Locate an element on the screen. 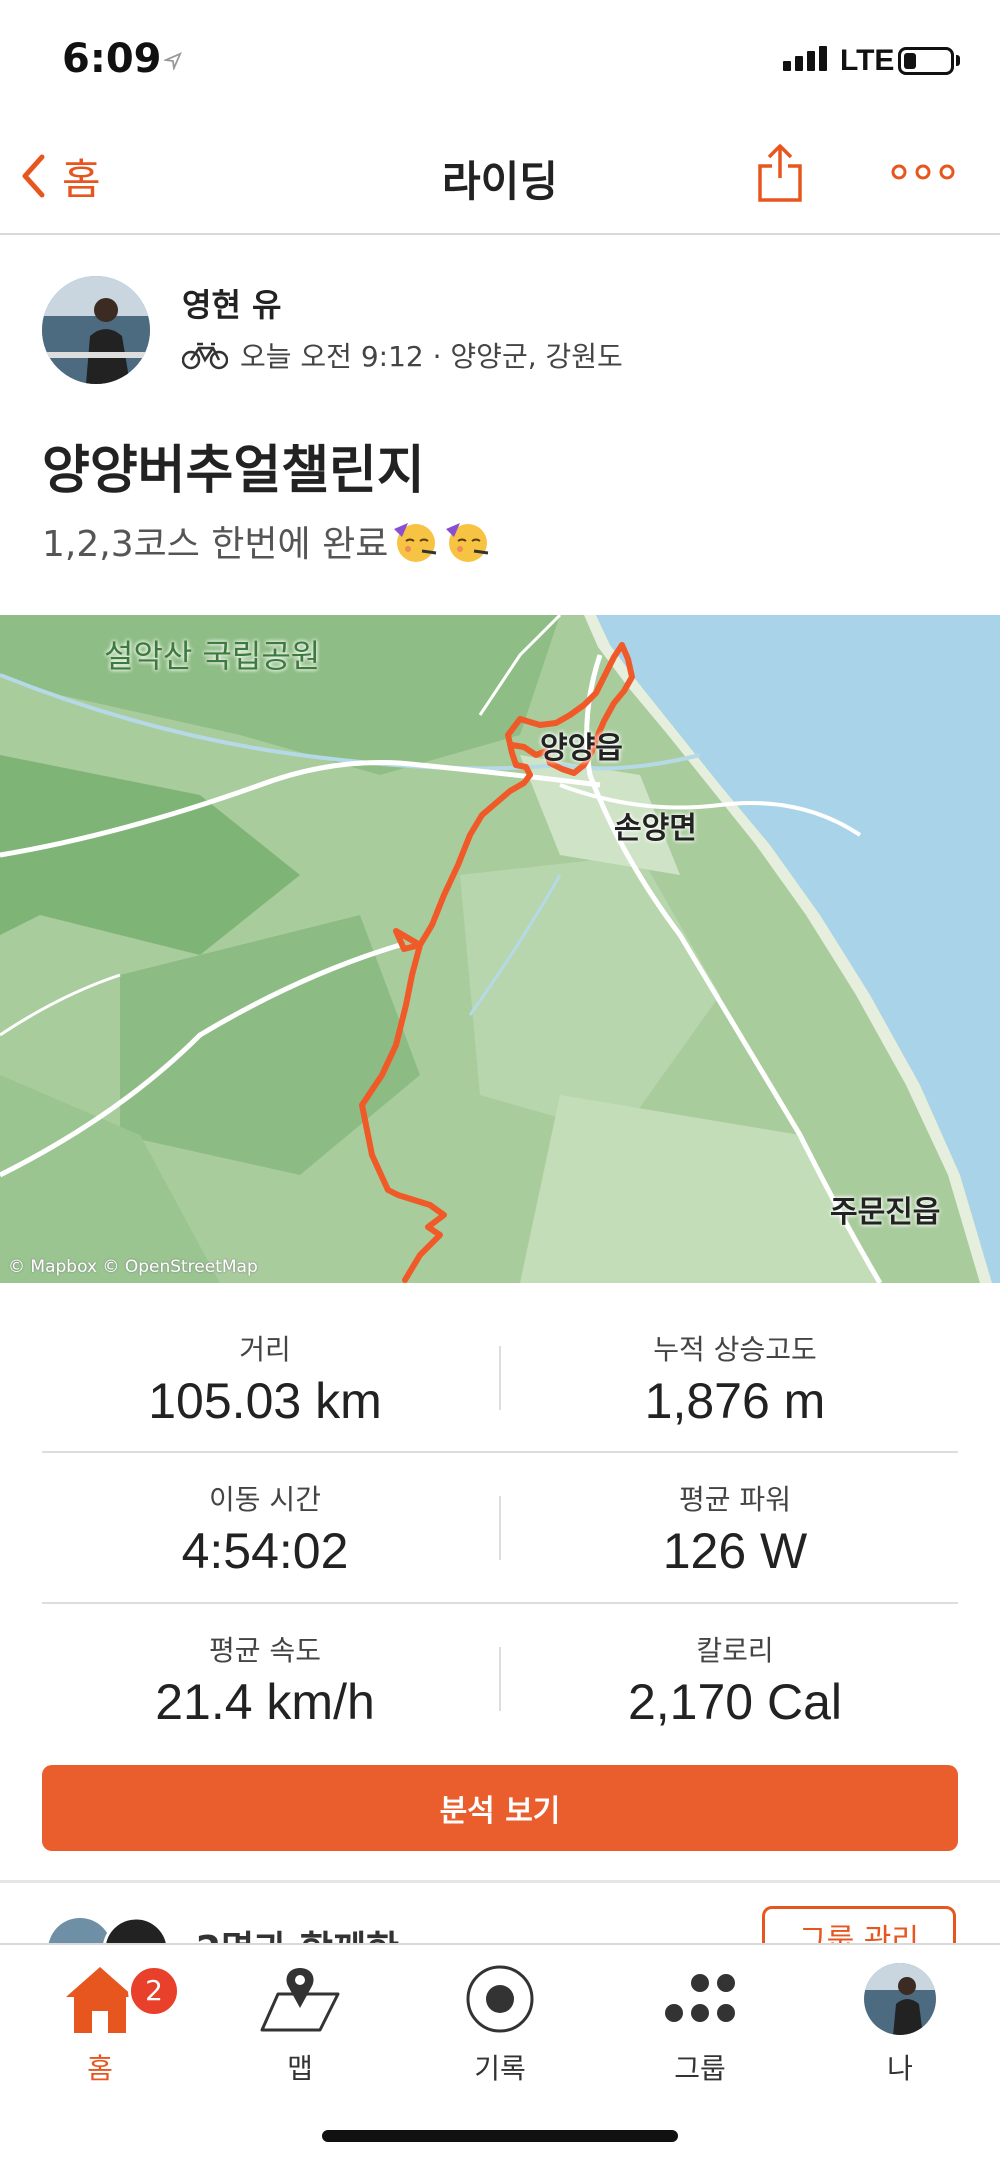 The image size is (1000, 2165). tab-label: 그룹 is located at coordinates (700, 2068).